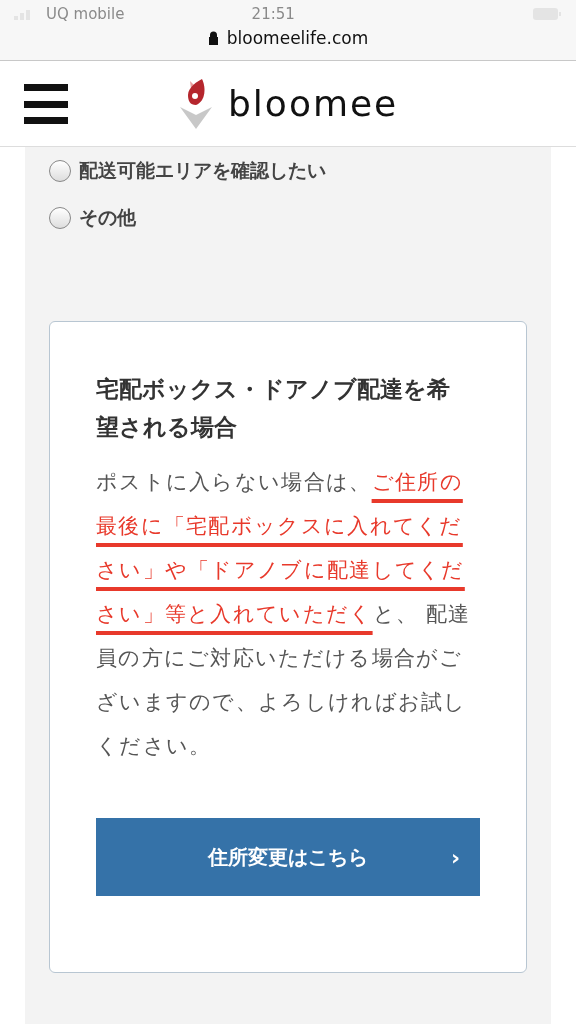  What do you see at coordinates (213, 38) in the screenshot?
I see `lock-icon` at bounding box center [213, 38].